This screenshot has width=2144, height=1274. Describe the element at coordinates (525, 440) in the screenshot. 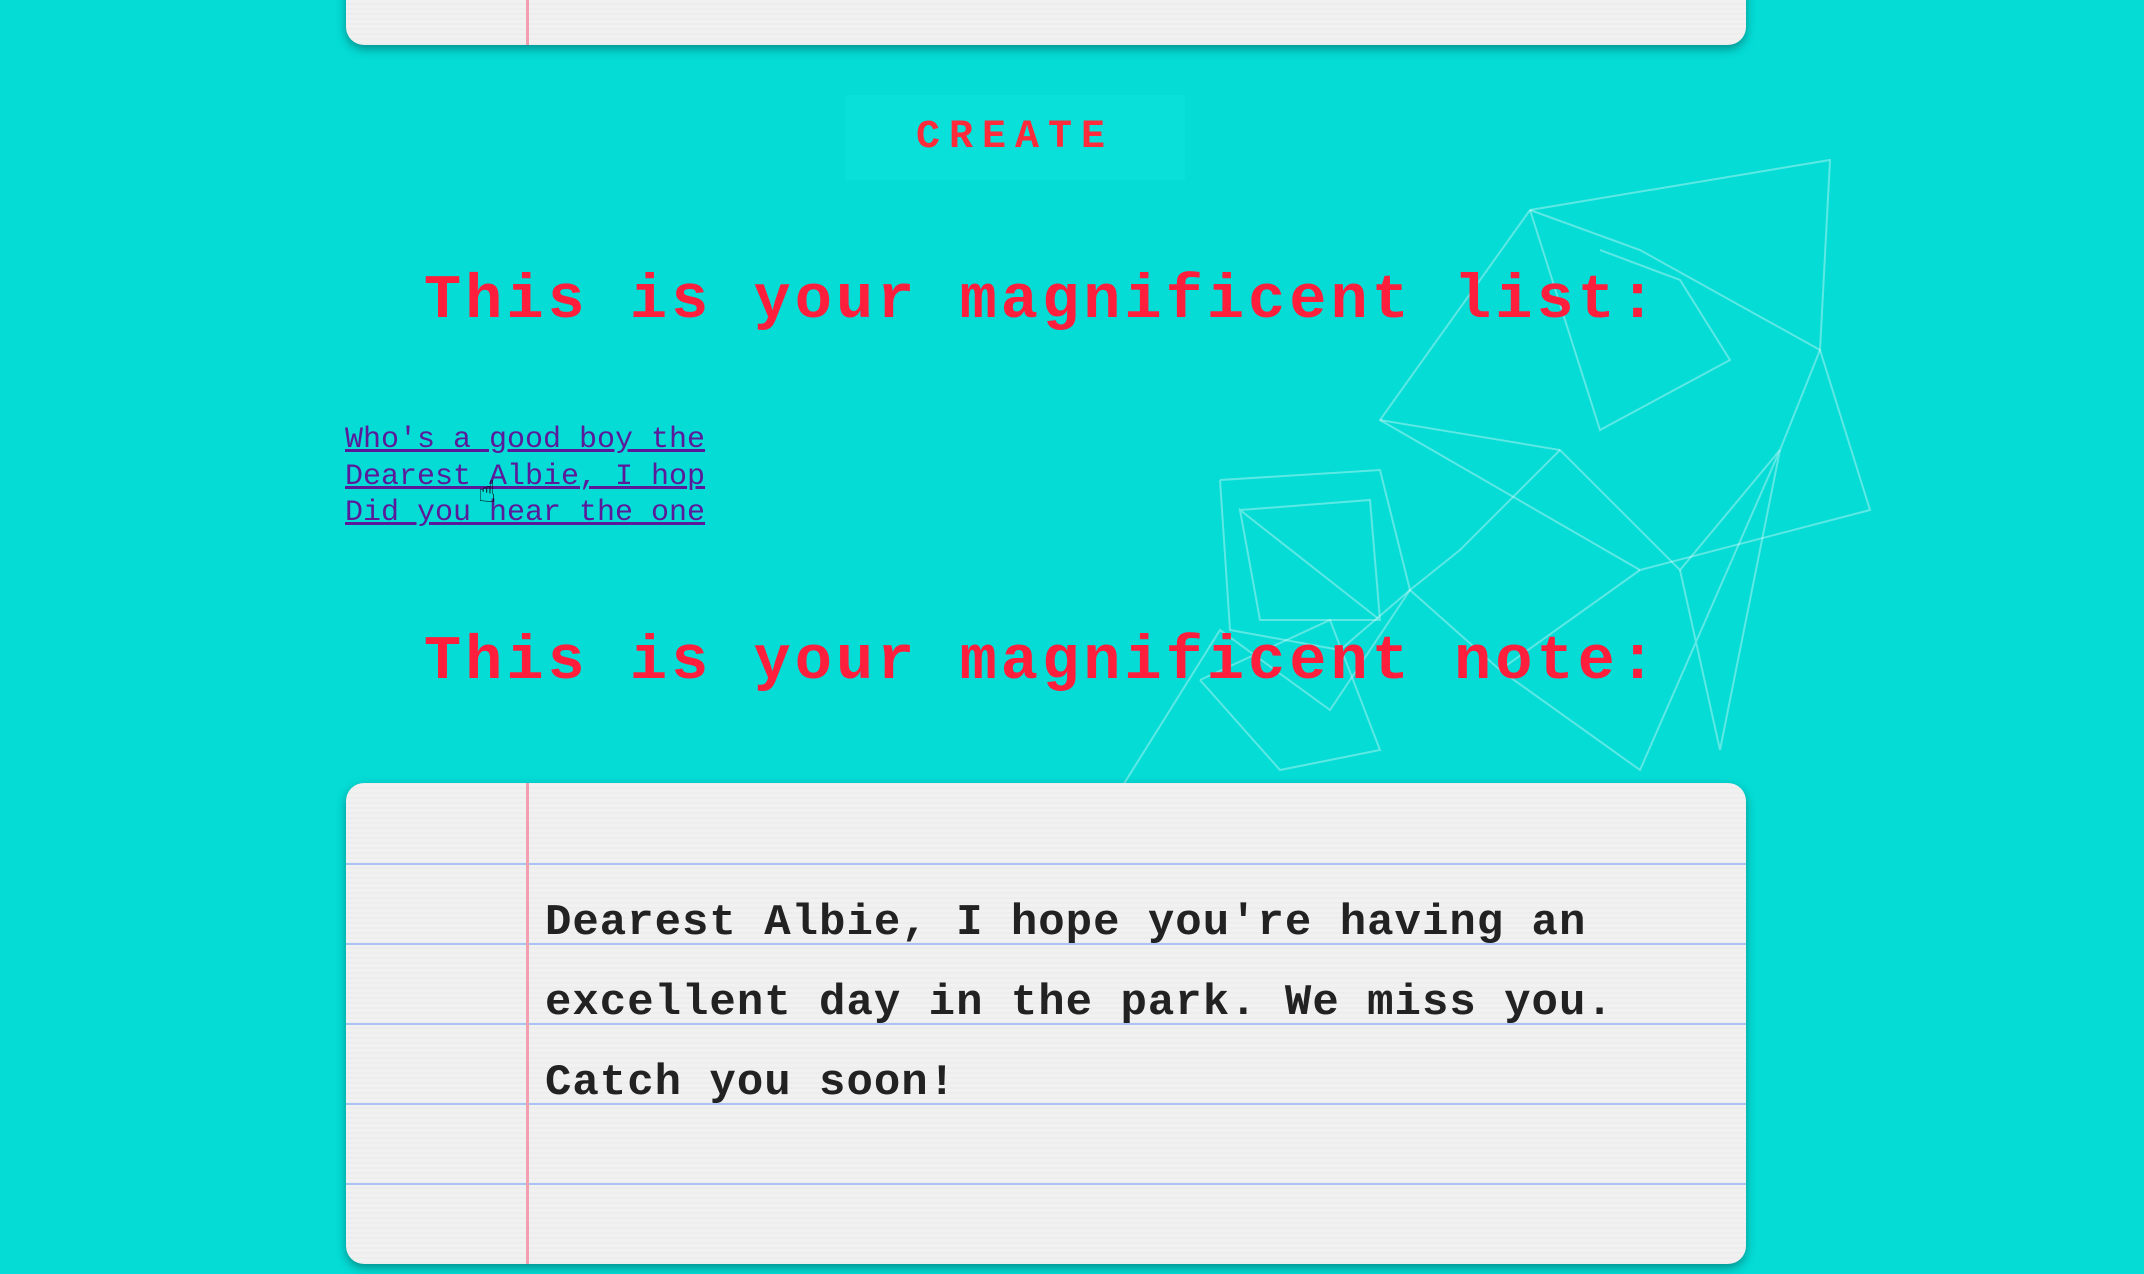

I see `list-item-link: Who's a good boy the` at that location.